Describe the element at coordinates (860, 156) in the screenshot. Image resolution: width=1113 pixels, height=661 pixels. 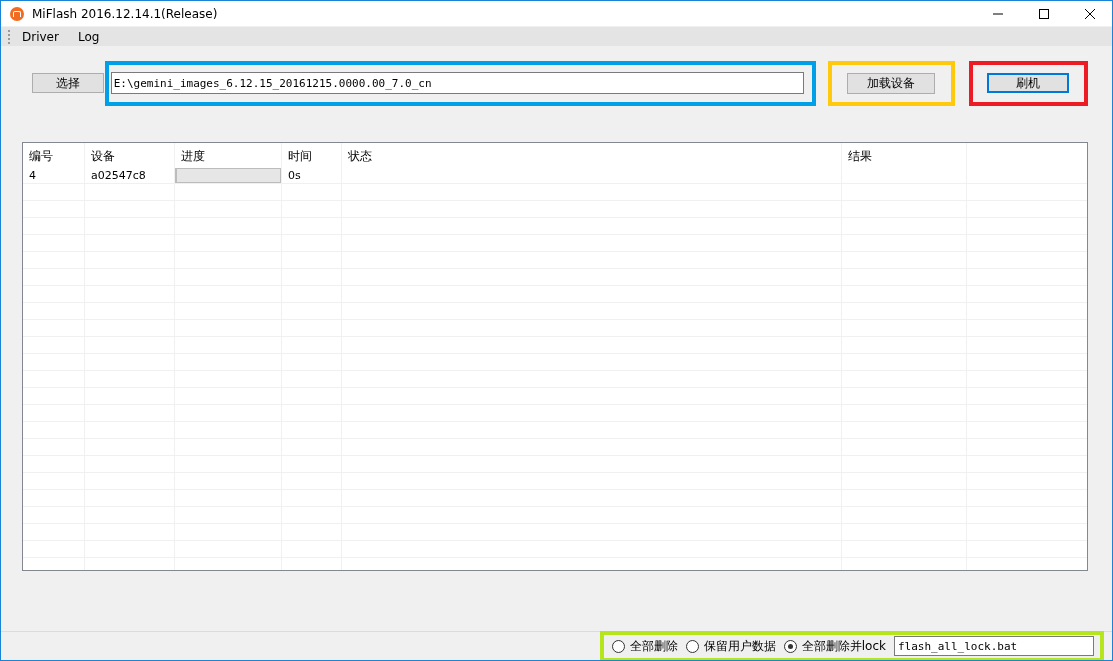
I see `column-header: 结果` at that location.